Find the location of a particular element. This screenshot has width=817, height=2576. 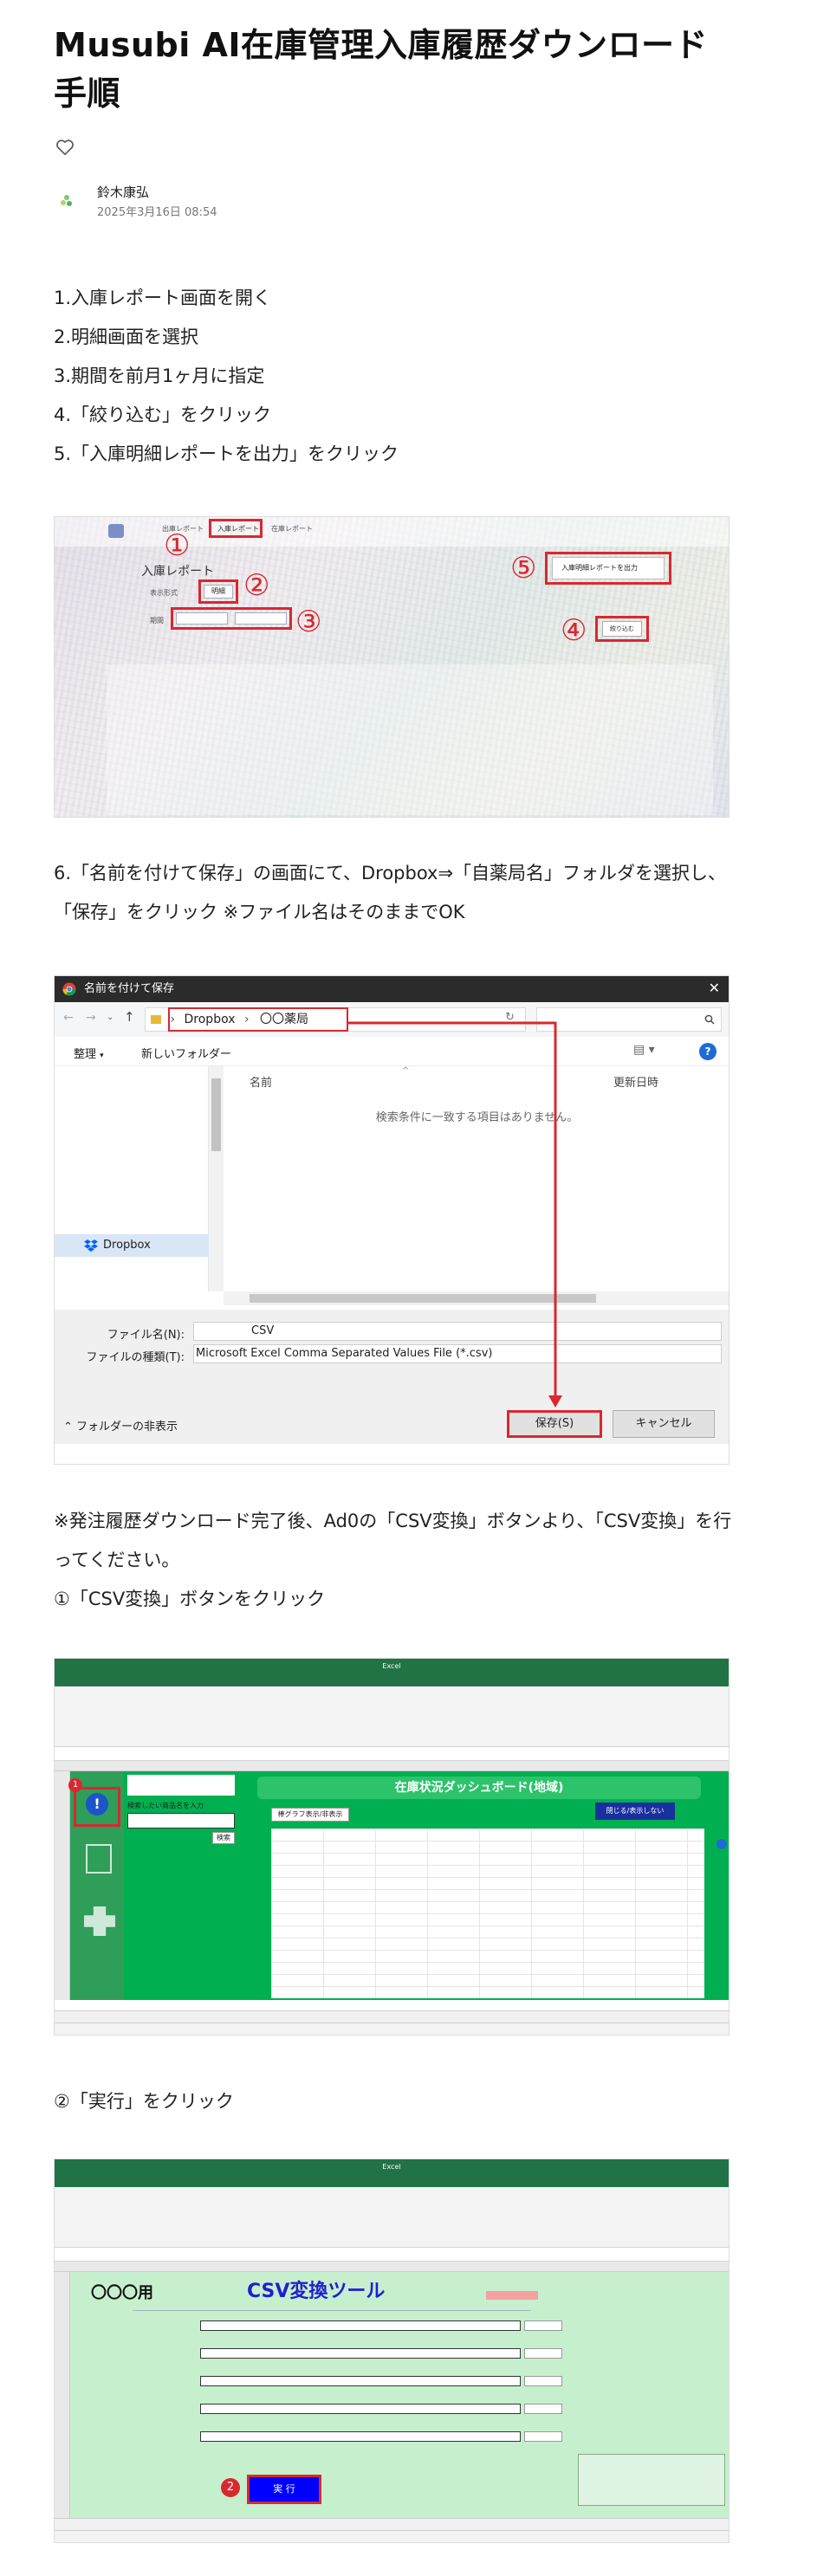

ribbon is located at coordinates (392, 2217).